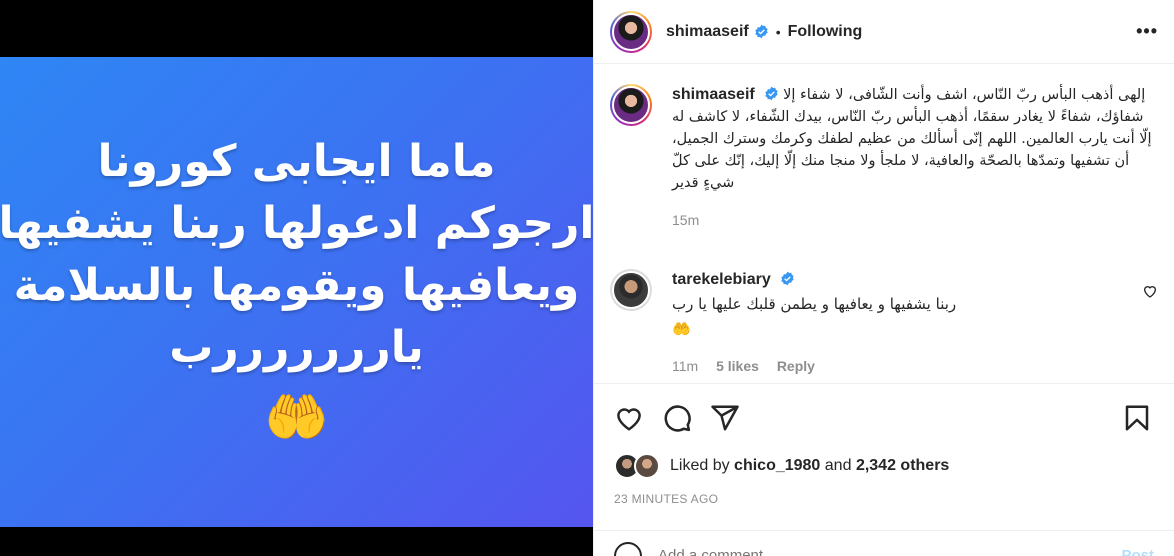 The image size is (1174, 556). I want to click on comment-likes: 5 likes, so click(737, 366).